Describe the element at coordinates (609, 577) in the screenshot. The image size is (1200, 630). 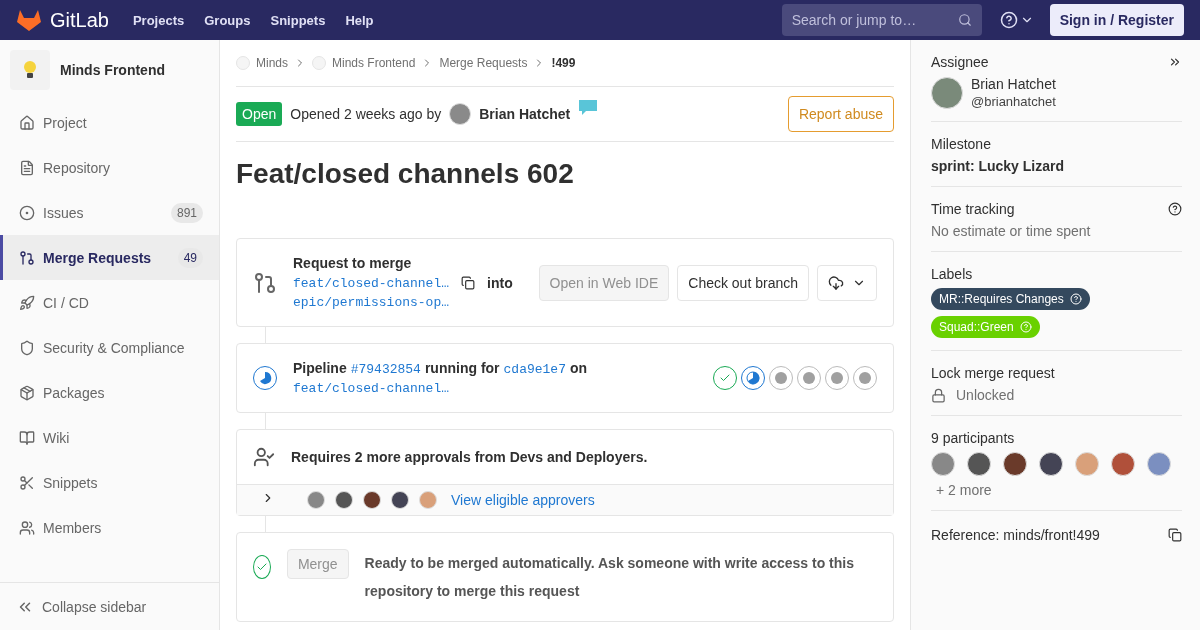
I see `merge-status-text: Ready to be merged automatically. Ask someone with write access to this repository to merge this request` at that location.